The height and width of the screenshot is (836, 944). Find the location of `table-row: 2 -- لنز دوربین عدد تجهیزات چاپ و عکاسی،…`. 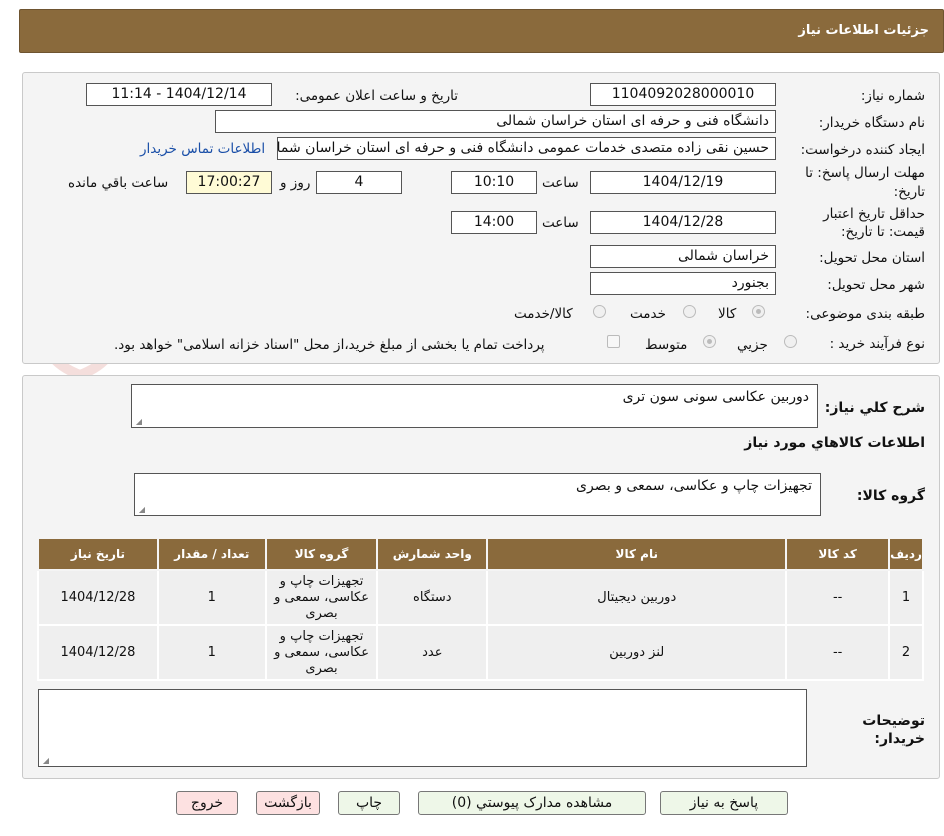

table-row: 2 -- لنز دوربین عدد تجهیزات چاپ و عکاسی،… is located at coordinates (480, 652).